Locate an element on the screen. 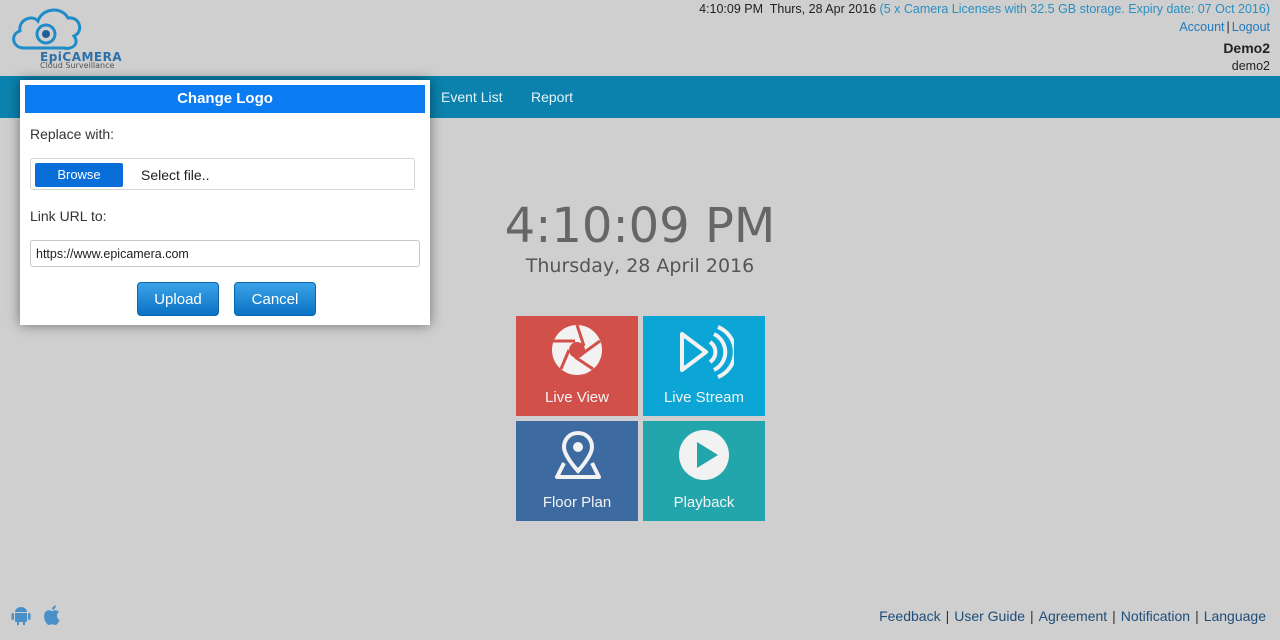 This screenshot has width=1280, height=640. nav-item-report: Report is located at coordinates (552, 97).